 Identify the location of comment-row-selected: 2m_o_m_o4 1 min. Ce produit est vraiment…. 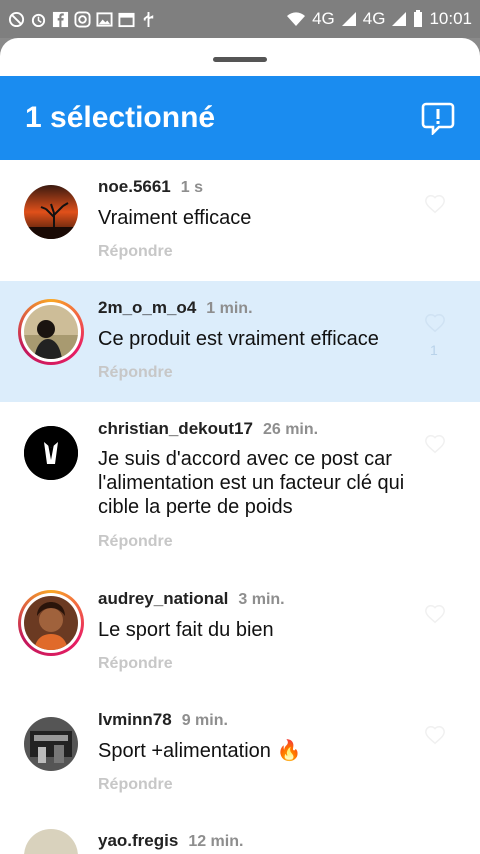
(240, 341).